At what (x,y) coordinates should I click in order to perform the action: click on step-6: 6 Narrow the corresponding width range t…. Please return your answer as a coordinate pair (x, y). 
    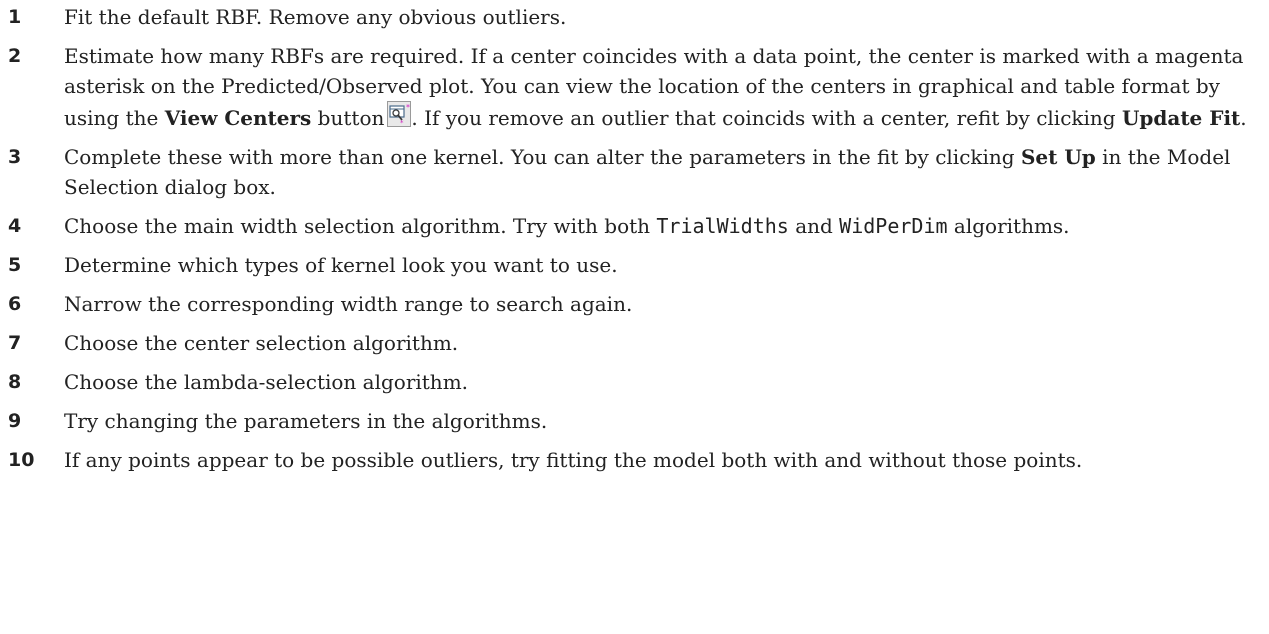
    Looking at the image, I should click on (635, 304).